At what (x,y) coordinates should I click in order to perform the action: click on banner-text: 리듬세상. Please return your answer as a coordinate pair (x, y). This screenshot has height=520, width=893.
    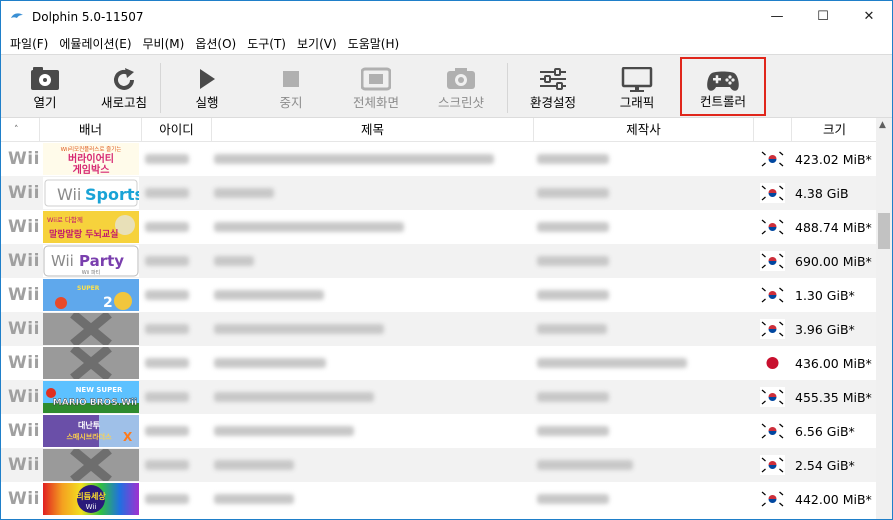
    Looking at the image, I should click on (91, 496).